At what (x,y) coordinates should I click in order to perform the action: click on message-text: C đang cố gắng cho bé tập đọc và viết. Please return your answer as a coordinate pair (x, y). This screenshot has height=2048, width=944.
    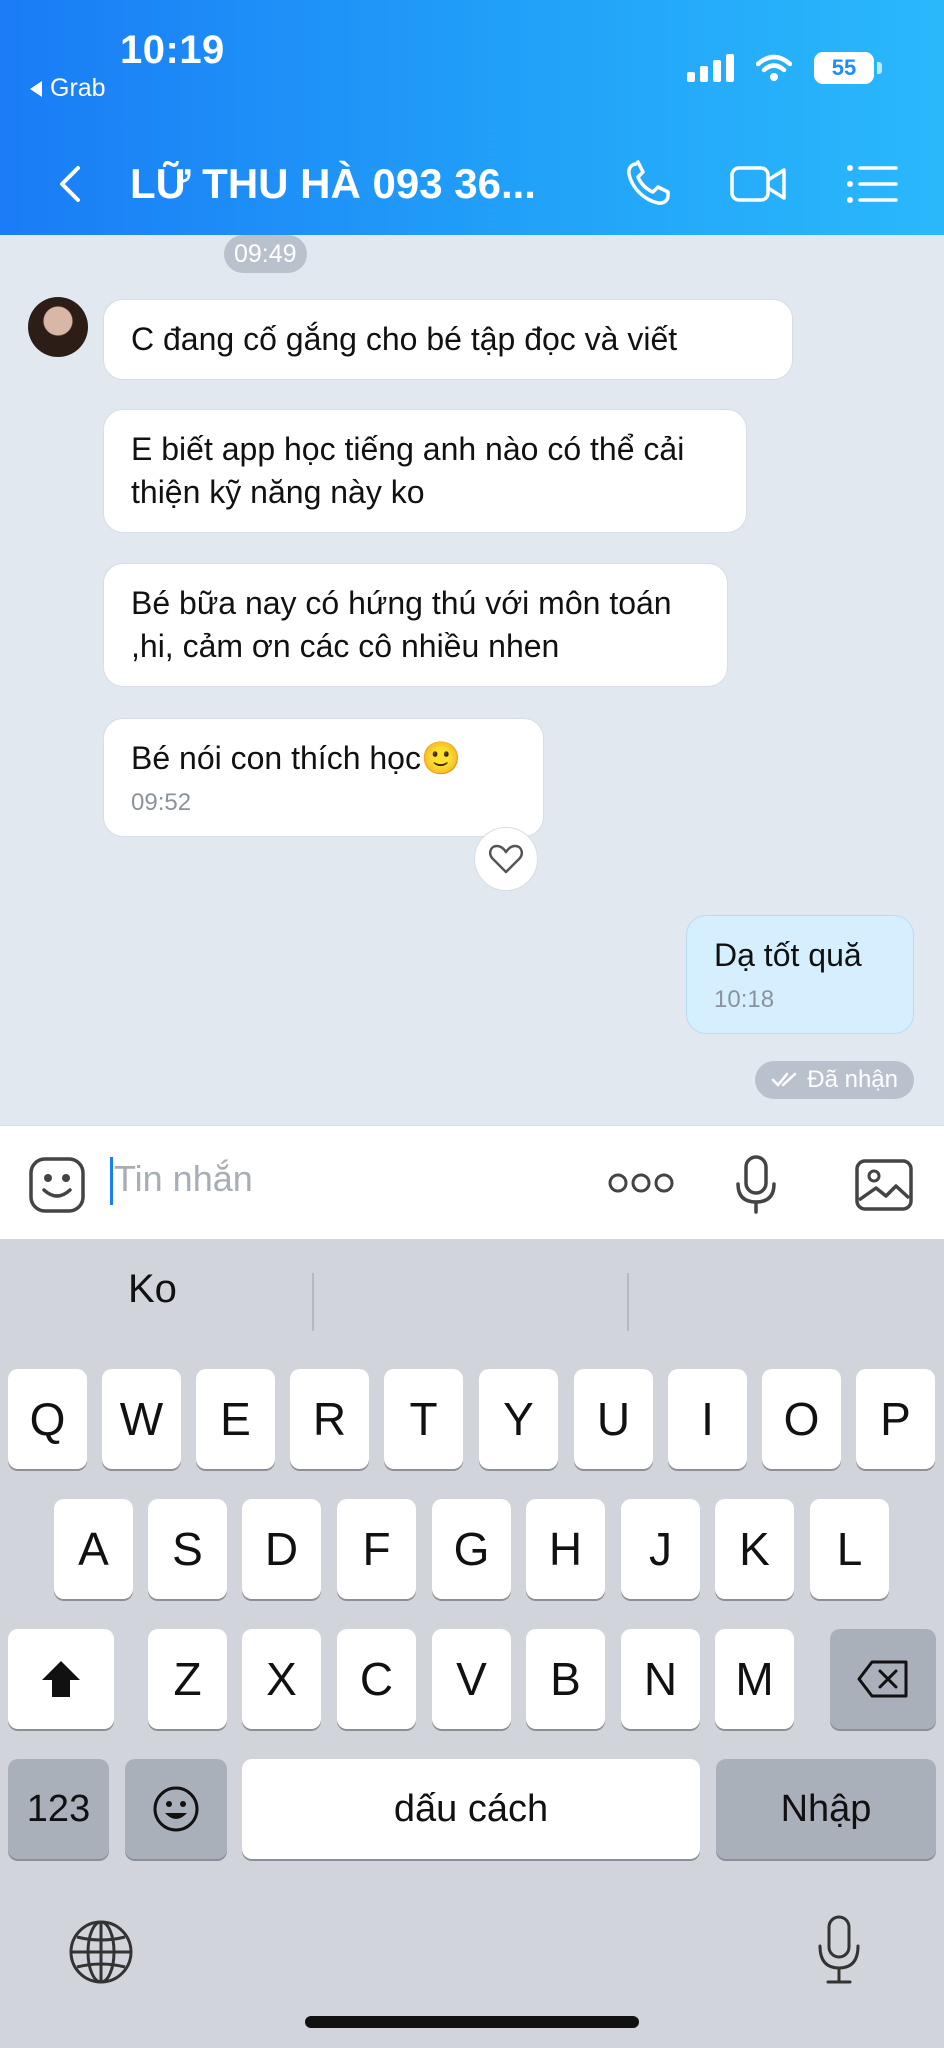
    Looking at the image, I should click on (404, 339).